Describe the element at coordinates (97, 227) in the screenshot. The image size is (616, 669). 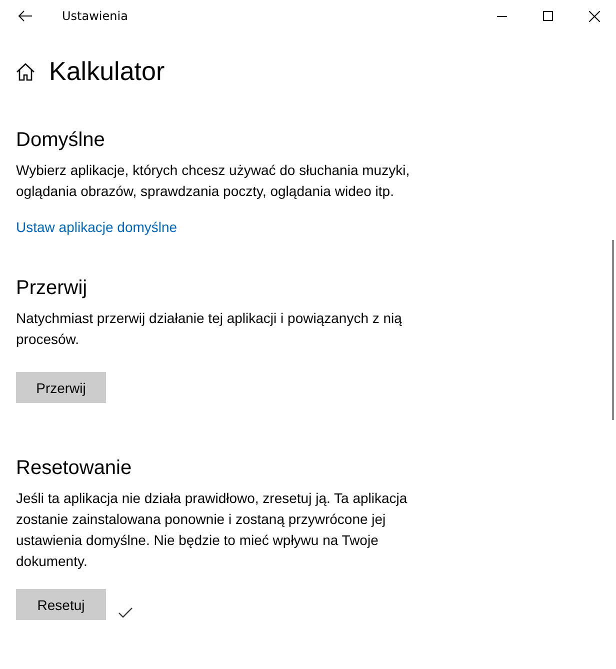
I see `link: Ustaw aplikacje domyślne` at that location.